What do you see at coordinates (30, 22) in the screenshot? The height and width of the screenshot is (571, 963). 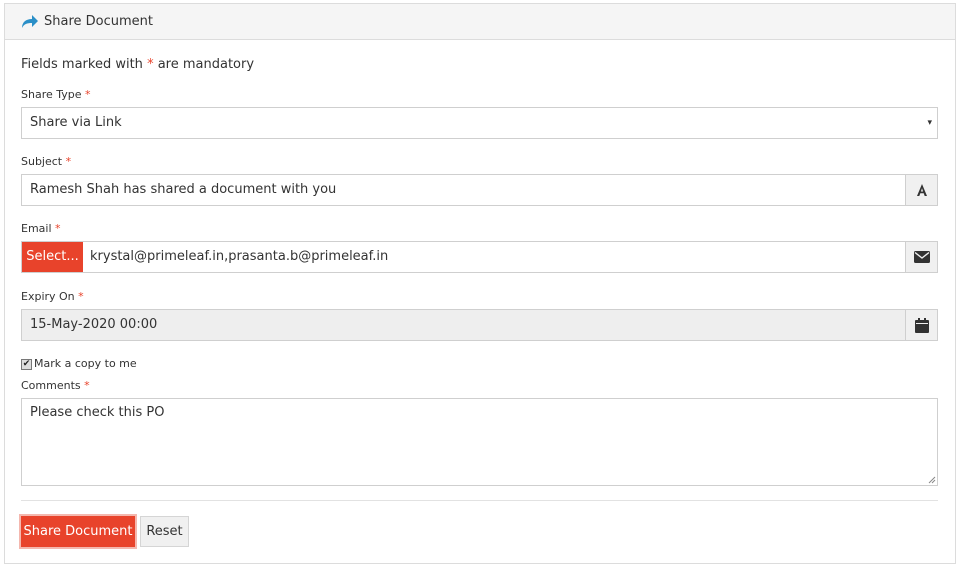 I see `share-icon` at bounding box center [30, 22].